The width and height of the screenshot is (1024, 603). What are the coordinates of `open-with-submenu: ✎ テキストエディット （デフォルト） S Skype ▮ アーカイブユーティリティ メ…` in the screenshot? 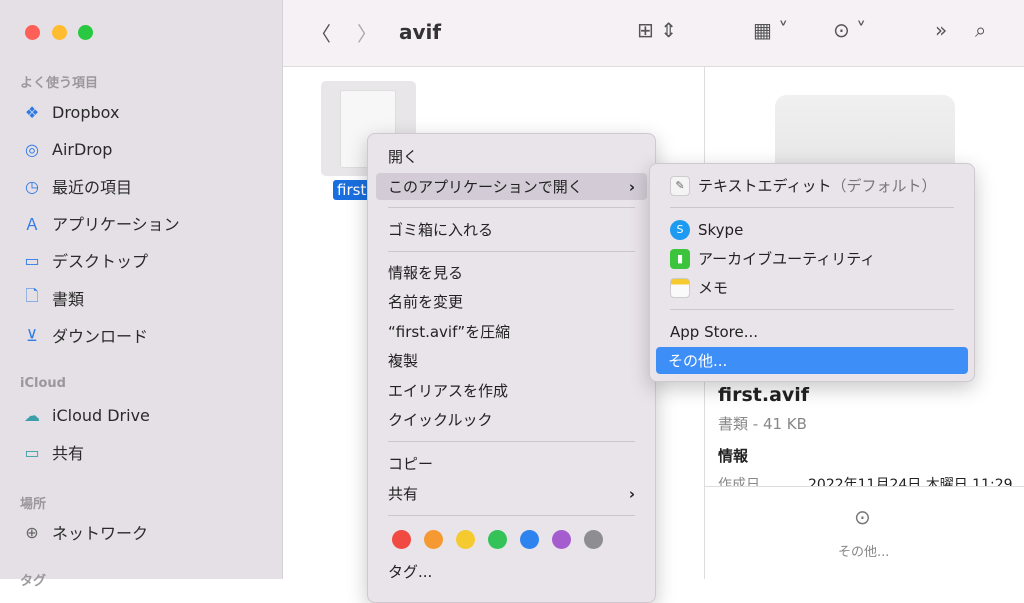 It's located at (812, 272).